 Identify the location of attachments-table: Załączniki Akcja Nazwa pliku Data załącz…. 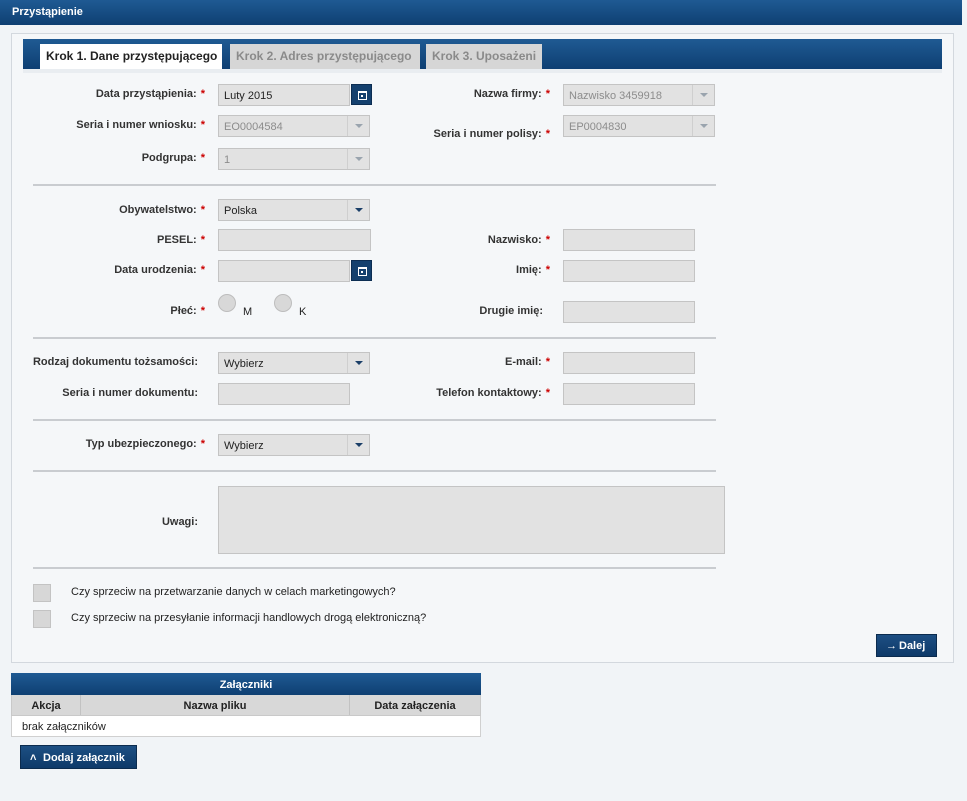
(246, 705).